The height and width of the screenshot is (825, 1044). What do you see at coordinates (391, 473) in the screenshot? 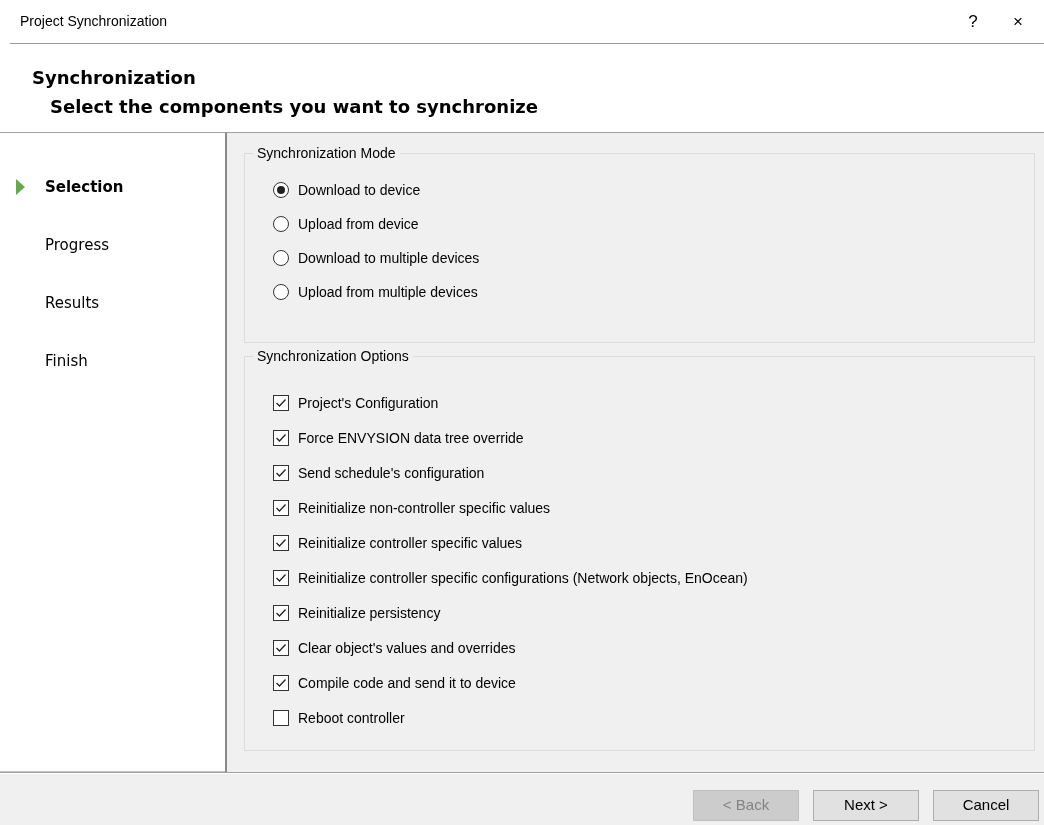
I see `checkbox-label: Send schedule's configuration` at bounding box center [391, 473].